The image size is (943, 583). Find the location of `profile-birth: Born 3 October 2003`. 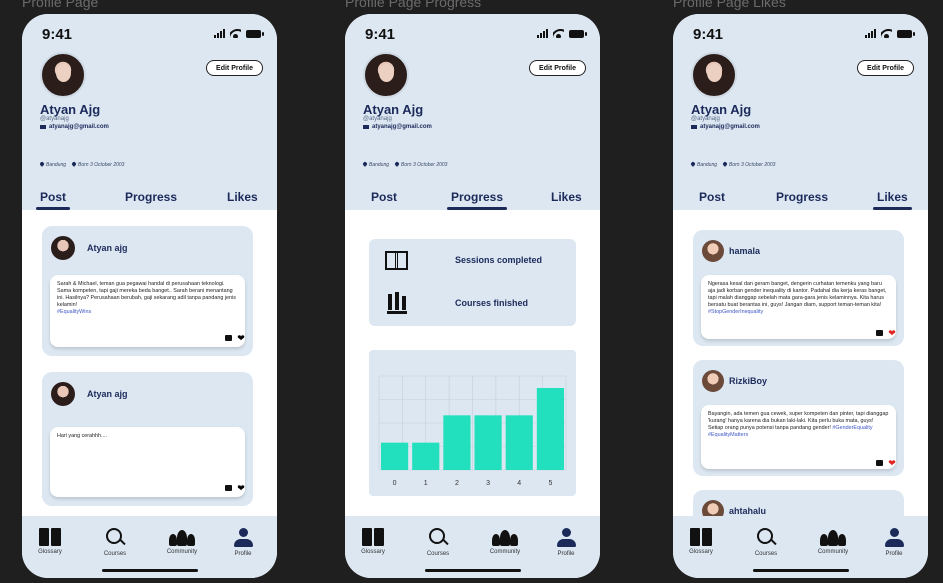

profile-birth: Born 3 October 2003 is located at coordinates (98, 164).